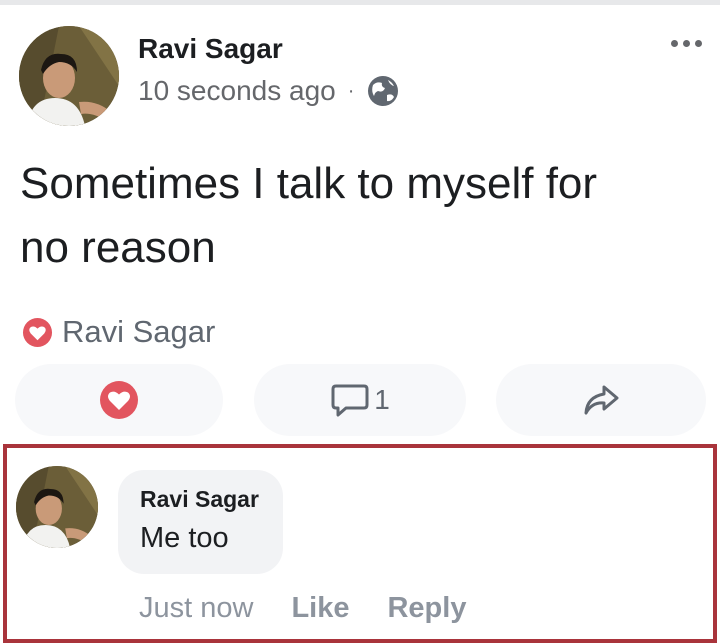 Image resolution: width=720 pixels, height=643 pixels. I want to click on comment-text: Me too, so click(184, 538).